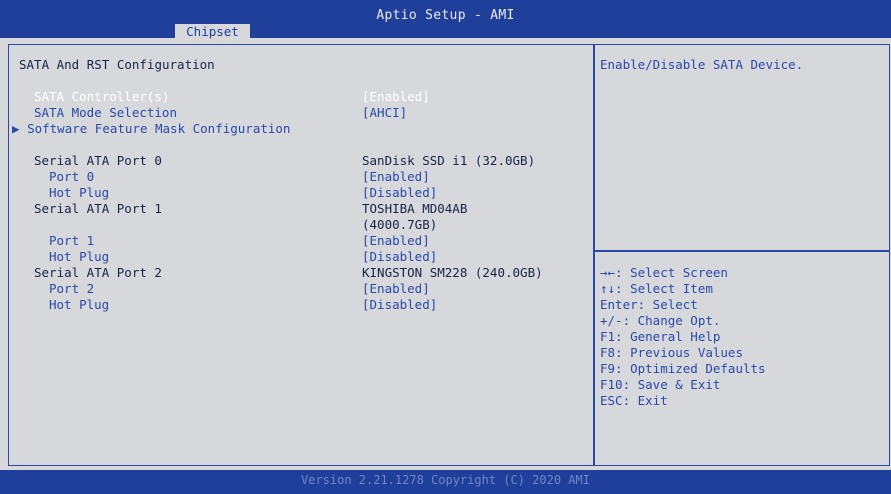 Image resolution: width=891 pixels, height=494 pixels. Describe the element at coordinates (396, 96) in the screenshot. I see `sata-controller-value: [Enabled]` at that location.